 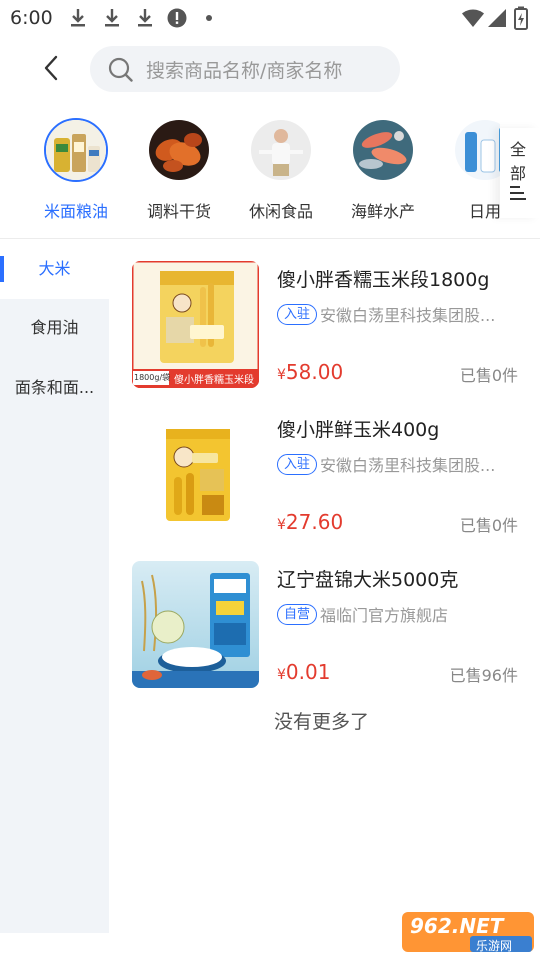 I want to click on product-name: 傻小胖香糯玉米段1800g, so click(x=383, y=280).